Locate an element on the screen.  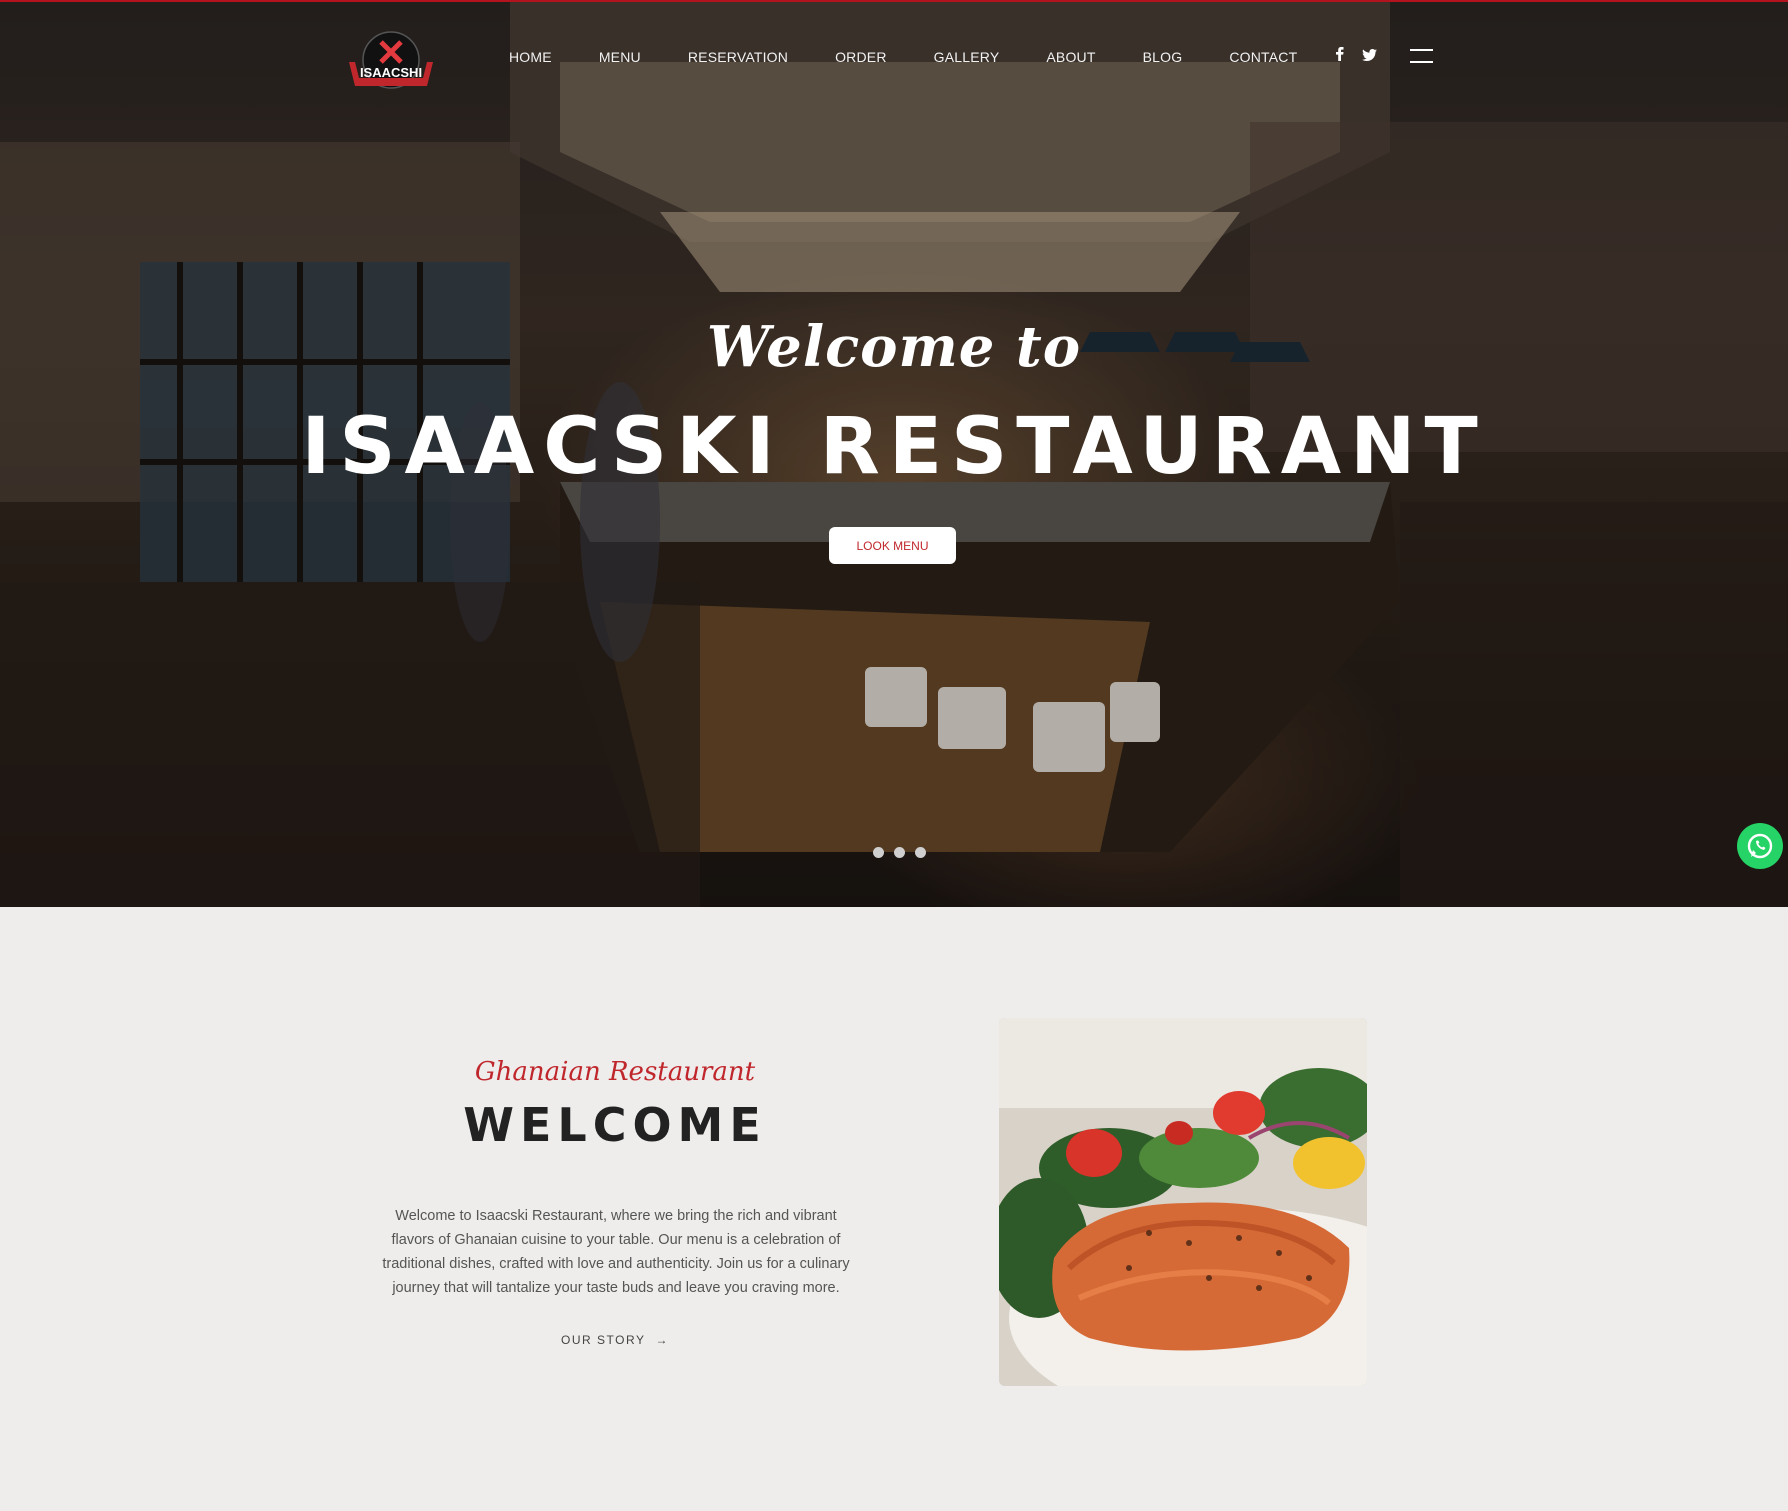
facebook-icon is located at coordinates (1339, 55).